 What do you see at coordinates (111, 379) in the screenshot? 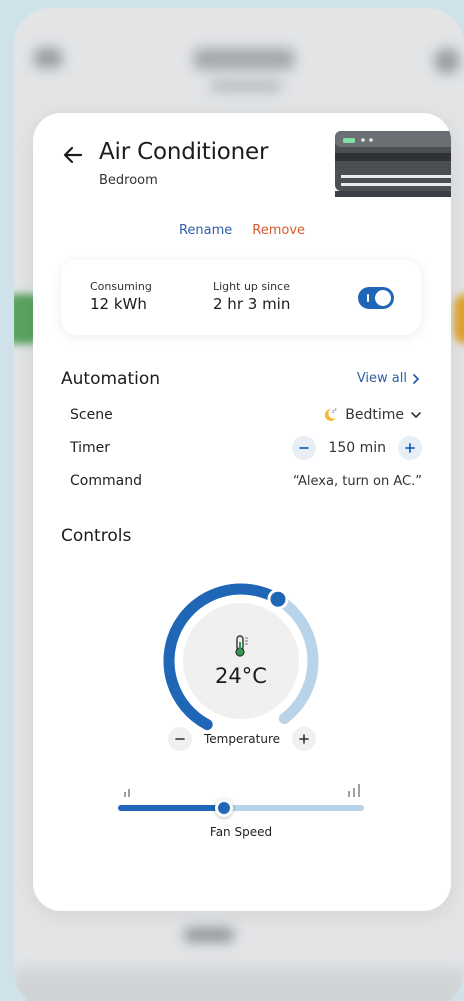
I see `automation-title: Automation` at bounding box center [111, 379].